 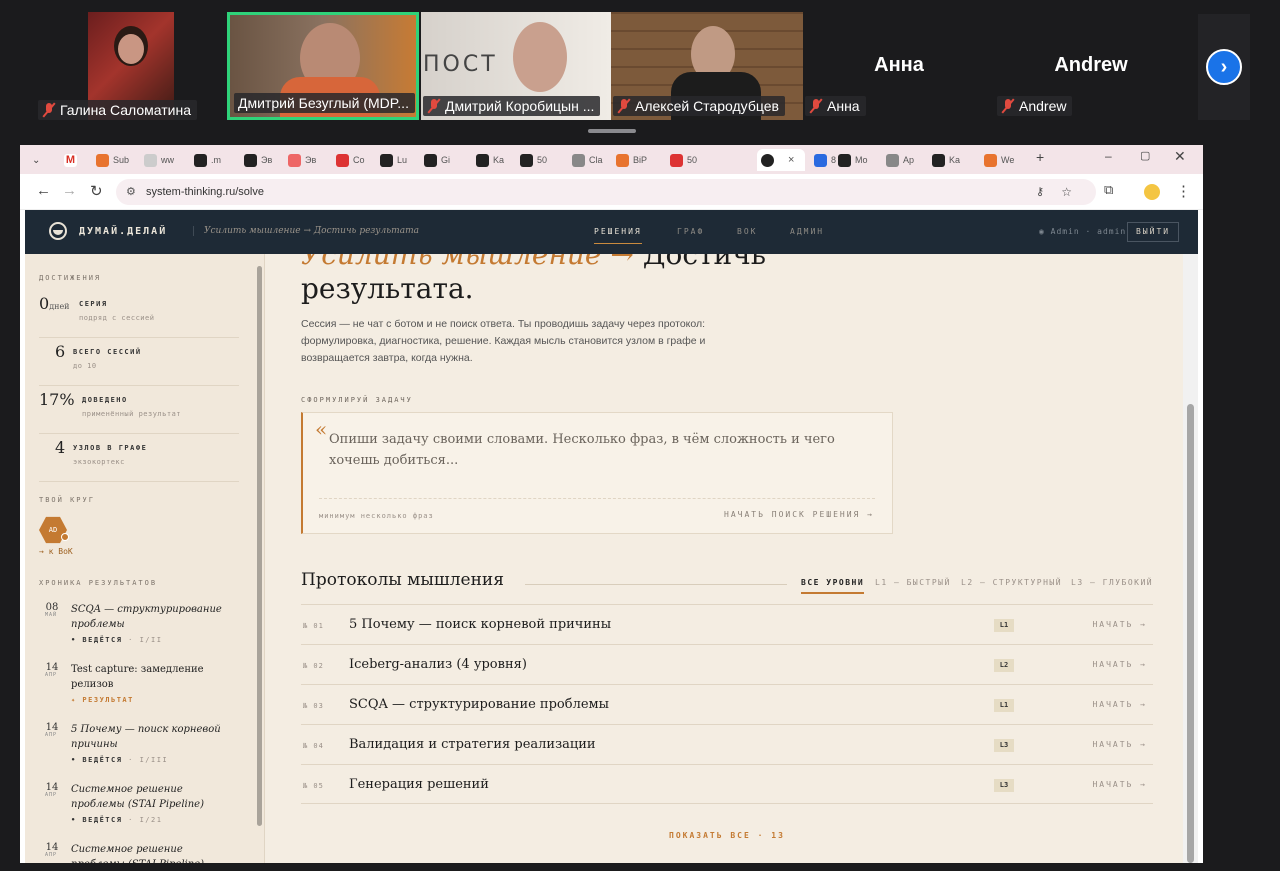 What do you see at coordinates (123, 231) in the screenshot?
I see `brand-name: ДУМАЙ.ДЕЛАЙ` at bounding box center [123, 231].